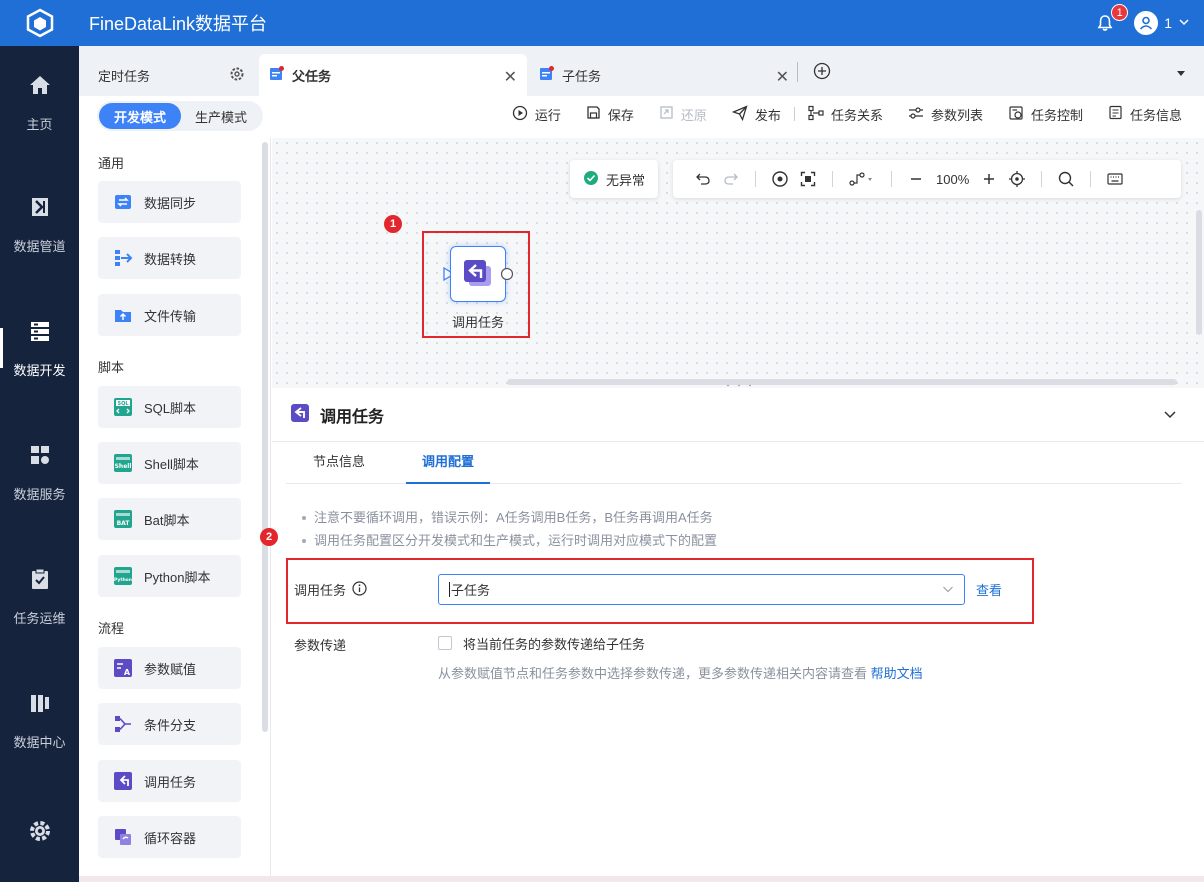 This screenshot has height=882, width=1204. Describe the element at coordinates (703, 179) in the screenshot. I see `undo-icon` at that location.